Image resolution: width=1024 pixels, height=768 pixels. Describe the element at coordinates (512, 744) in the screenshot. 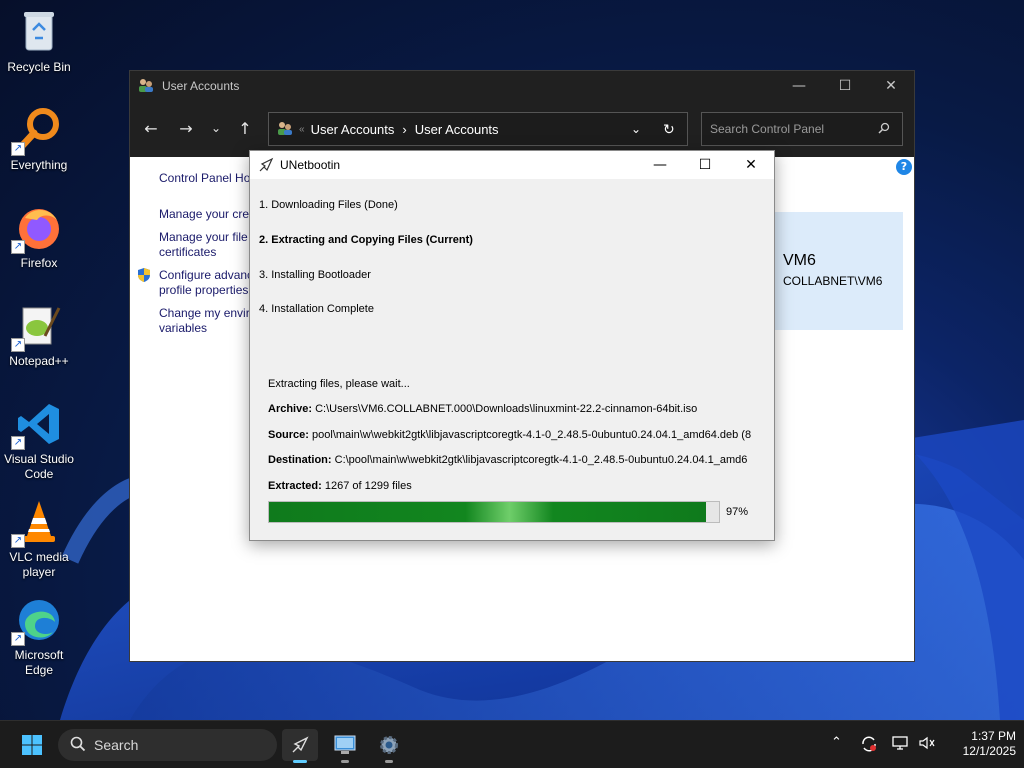

I see `taskbar: Search ⌃ 1:37 PM 12/1/2025` at that location.